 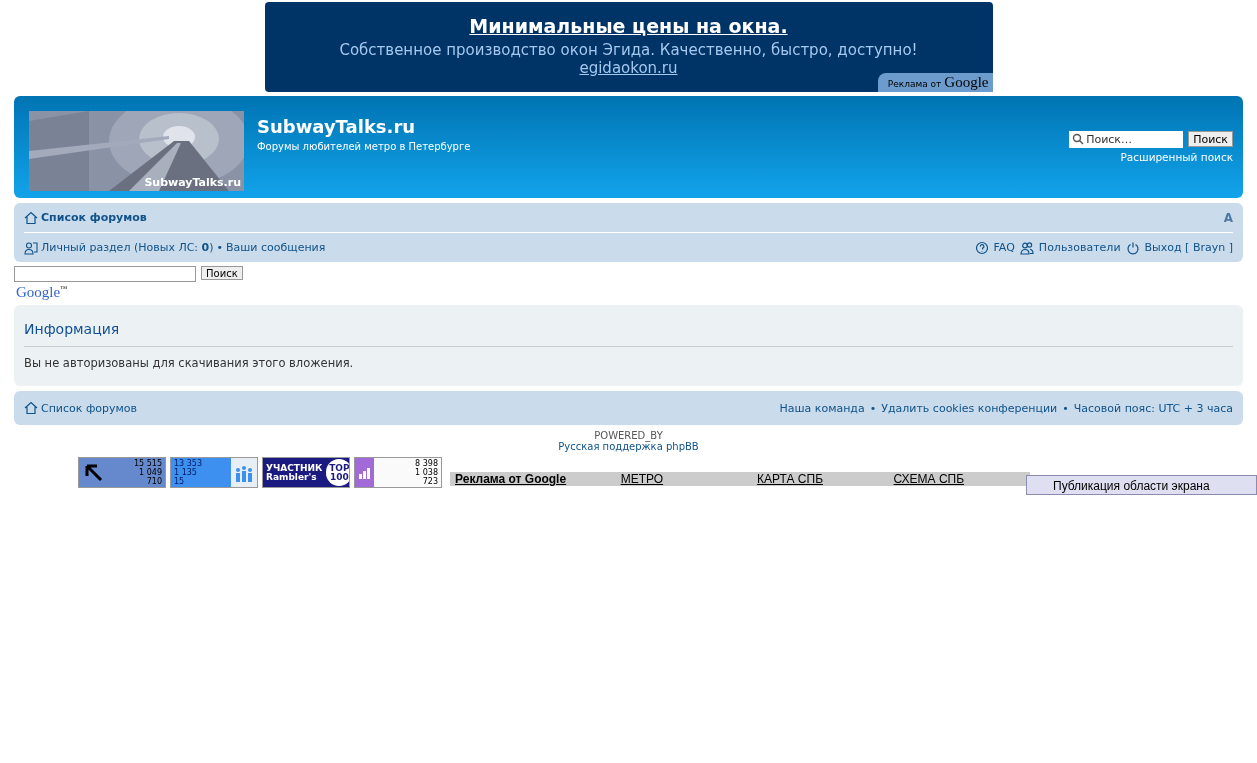 I want to click on powered-by-text: POWERED_BY, so click(x=628, y=435).